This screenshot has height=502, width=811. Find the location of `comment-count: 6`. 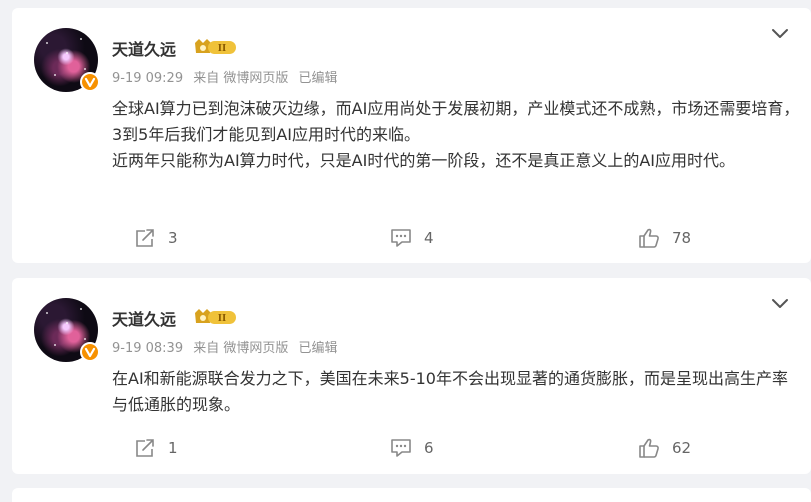

comment-count: 6 is located at coordinates (429, 448).